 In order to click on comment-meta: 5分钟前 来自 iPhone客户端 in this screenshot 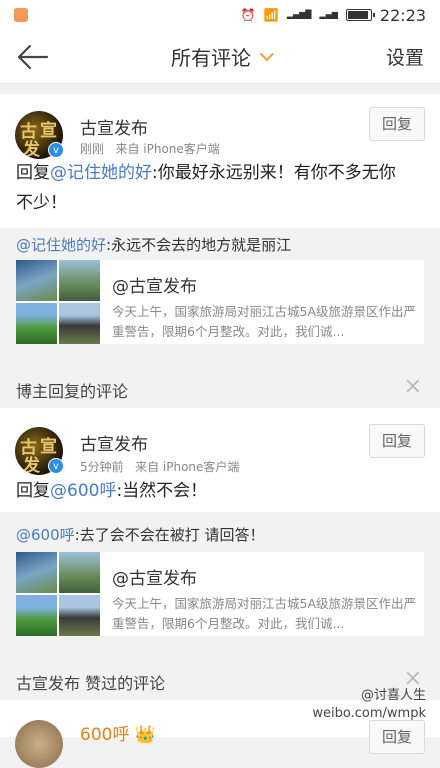, I will do `click(159, 466)`.